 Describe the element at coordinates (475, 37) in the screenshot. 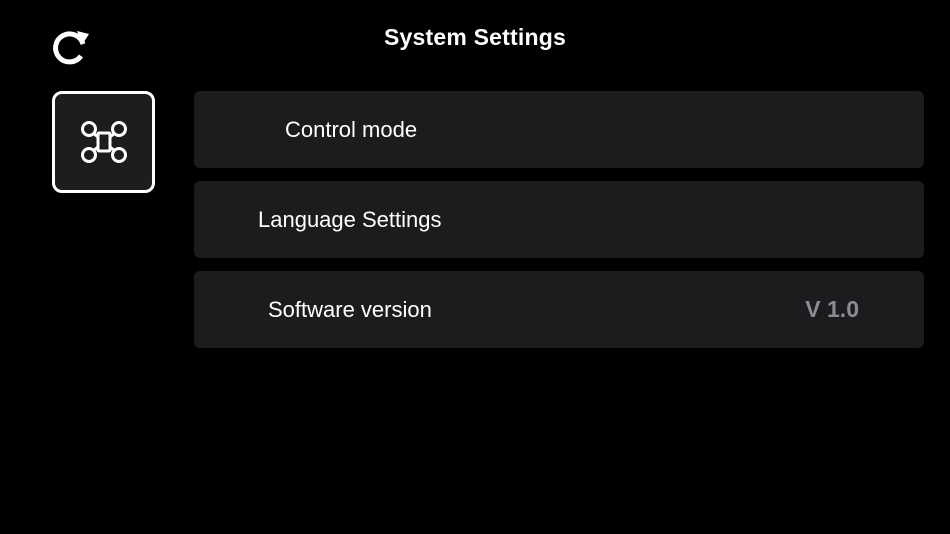

I see `page-title: System Settings` at that location.